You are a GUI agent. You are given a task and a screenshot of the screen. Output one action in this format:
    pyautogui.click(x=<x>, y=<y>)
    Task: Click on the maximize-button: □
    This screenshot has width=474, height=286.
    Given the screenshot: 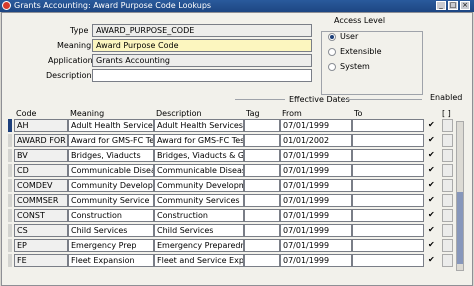 What is the action you would take?
    pyautogui.click(x=453, y=5)
    